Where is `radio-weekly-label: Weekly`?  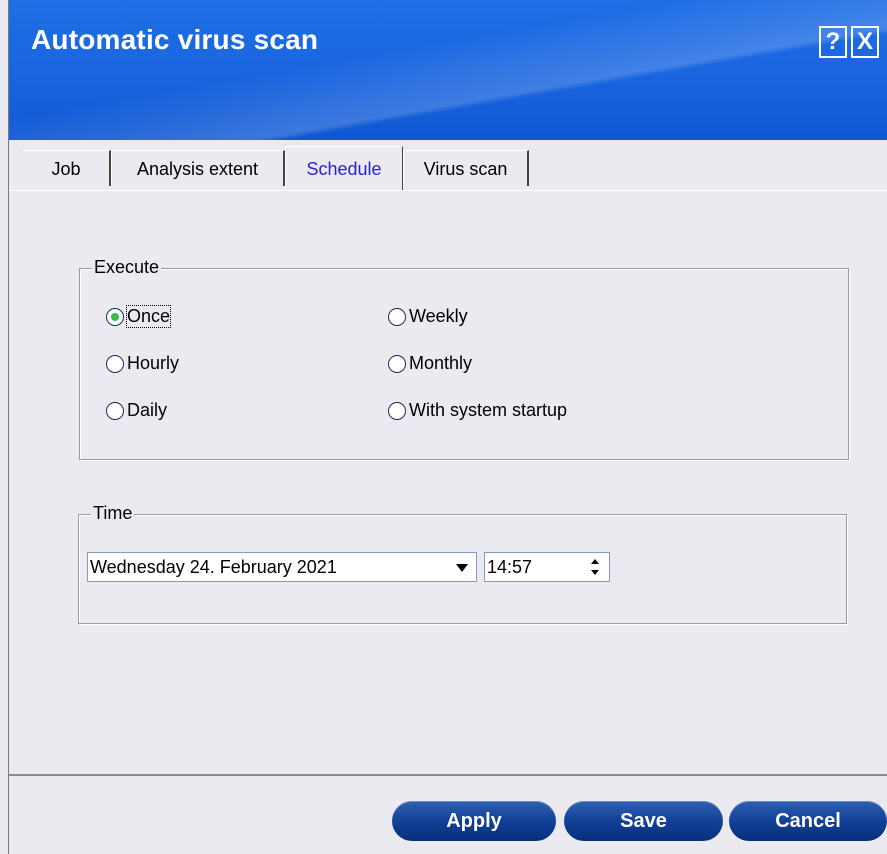 radio-weekly-label: Weekly is located at coordinates (438, 316).